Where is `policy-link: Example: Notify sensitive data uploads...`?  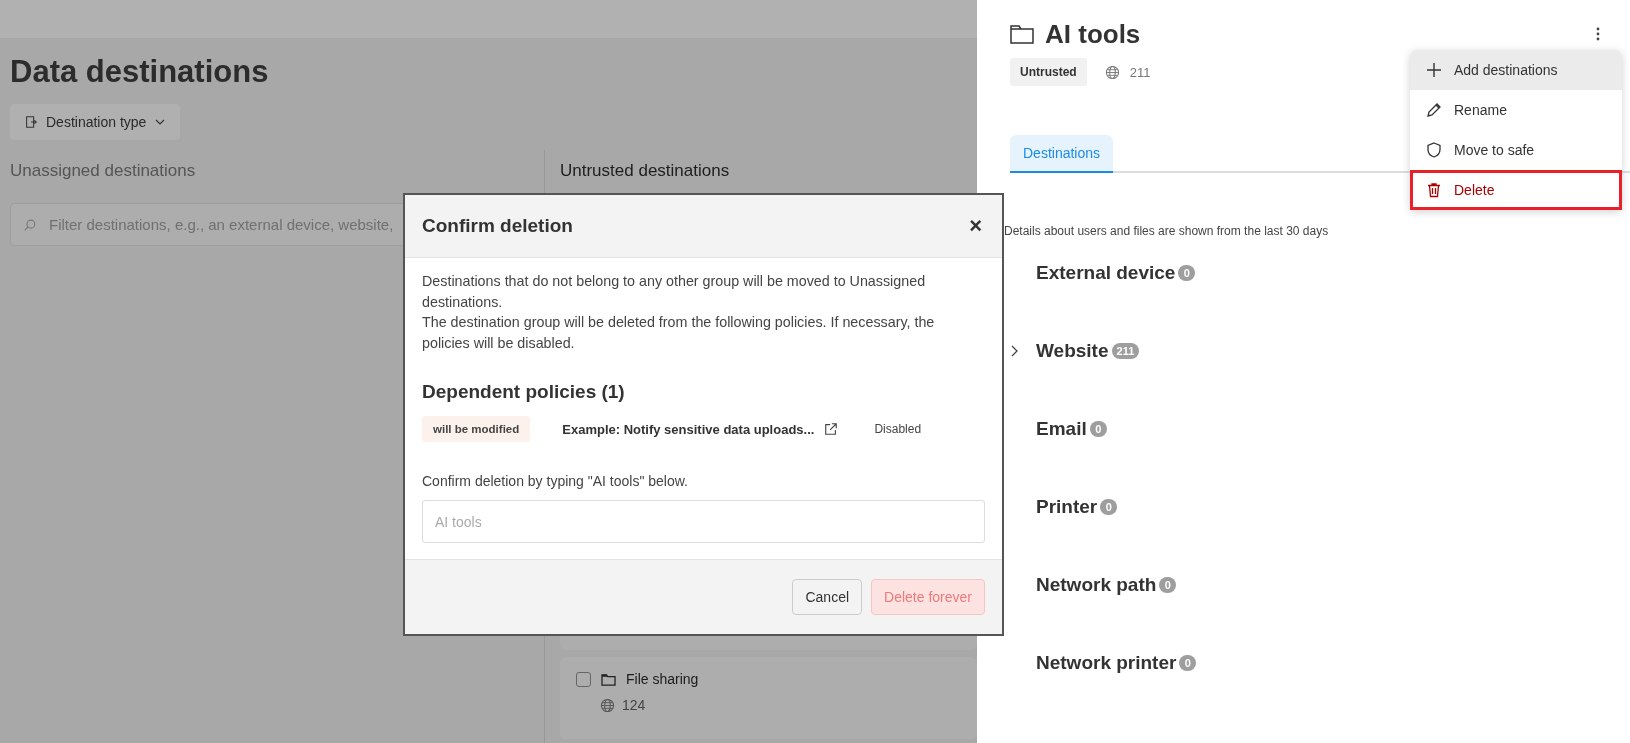
policy-link: Example: Notify sensitive data uploads... is located at coordinates (688, 429).